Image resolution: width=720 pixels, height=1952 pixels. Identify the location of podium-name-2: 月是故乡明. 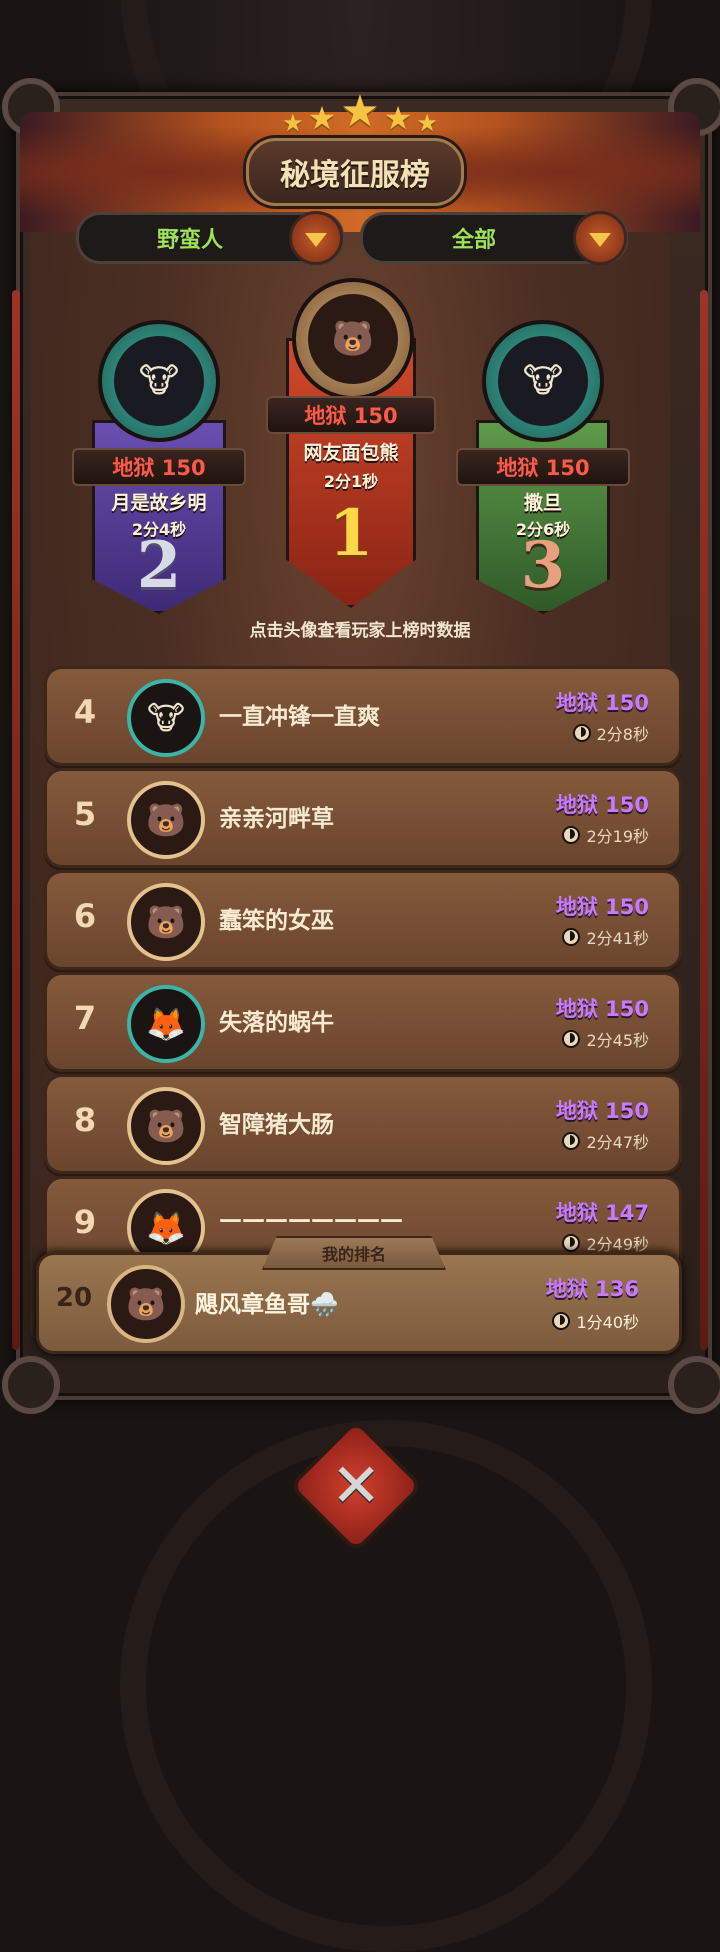
(159, 503).